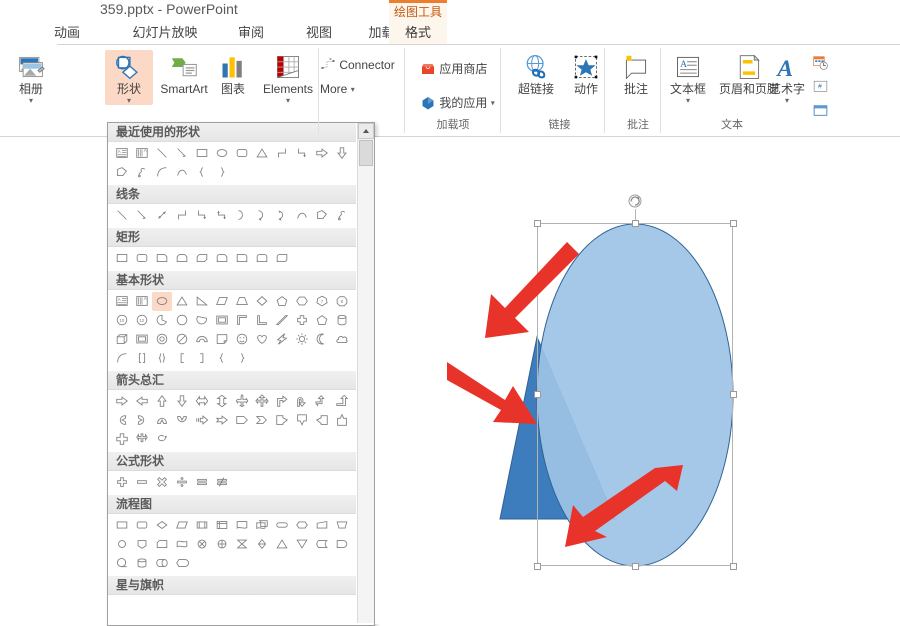  I want to click on shape-direct-access-storage, so click(162, 563).